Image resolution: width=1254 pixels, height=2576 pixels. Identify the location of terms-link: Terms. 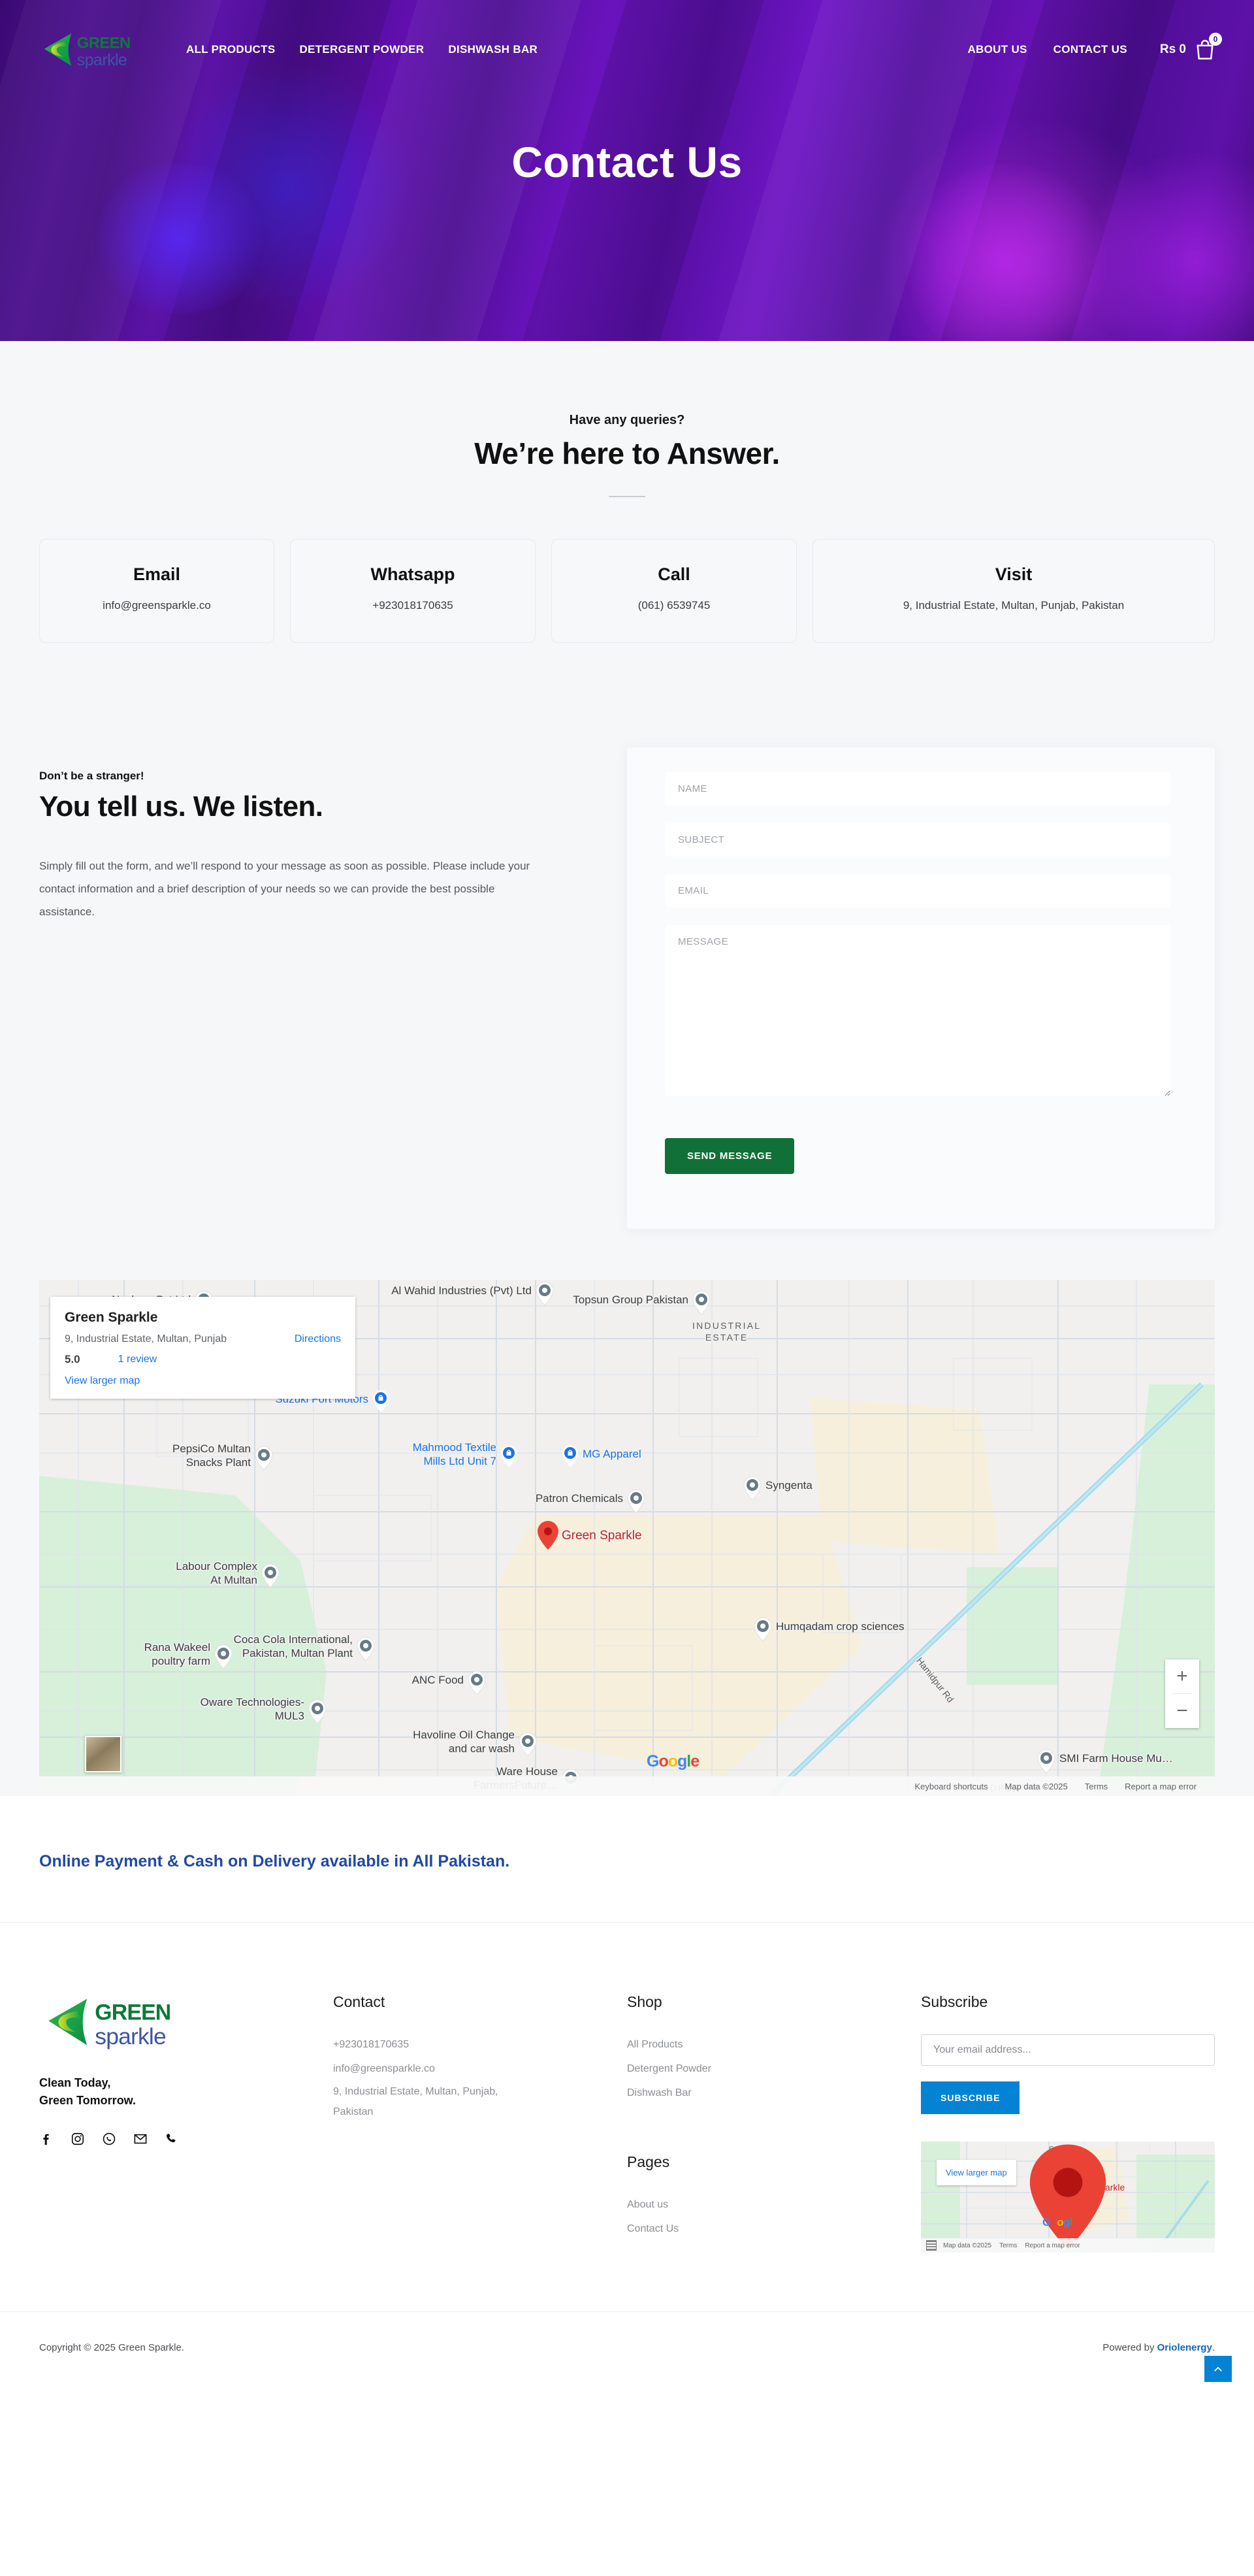
(1096, 1786).